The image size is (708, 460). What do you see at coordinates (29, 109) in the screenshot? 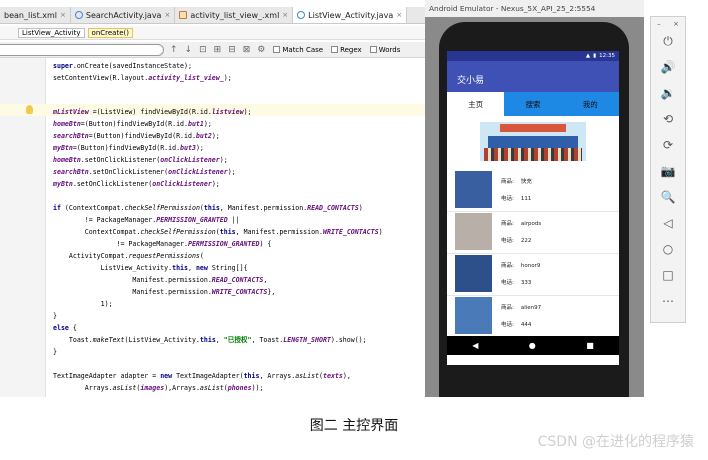
I see `lightbulb-icon` at bounding box center [29, 109].